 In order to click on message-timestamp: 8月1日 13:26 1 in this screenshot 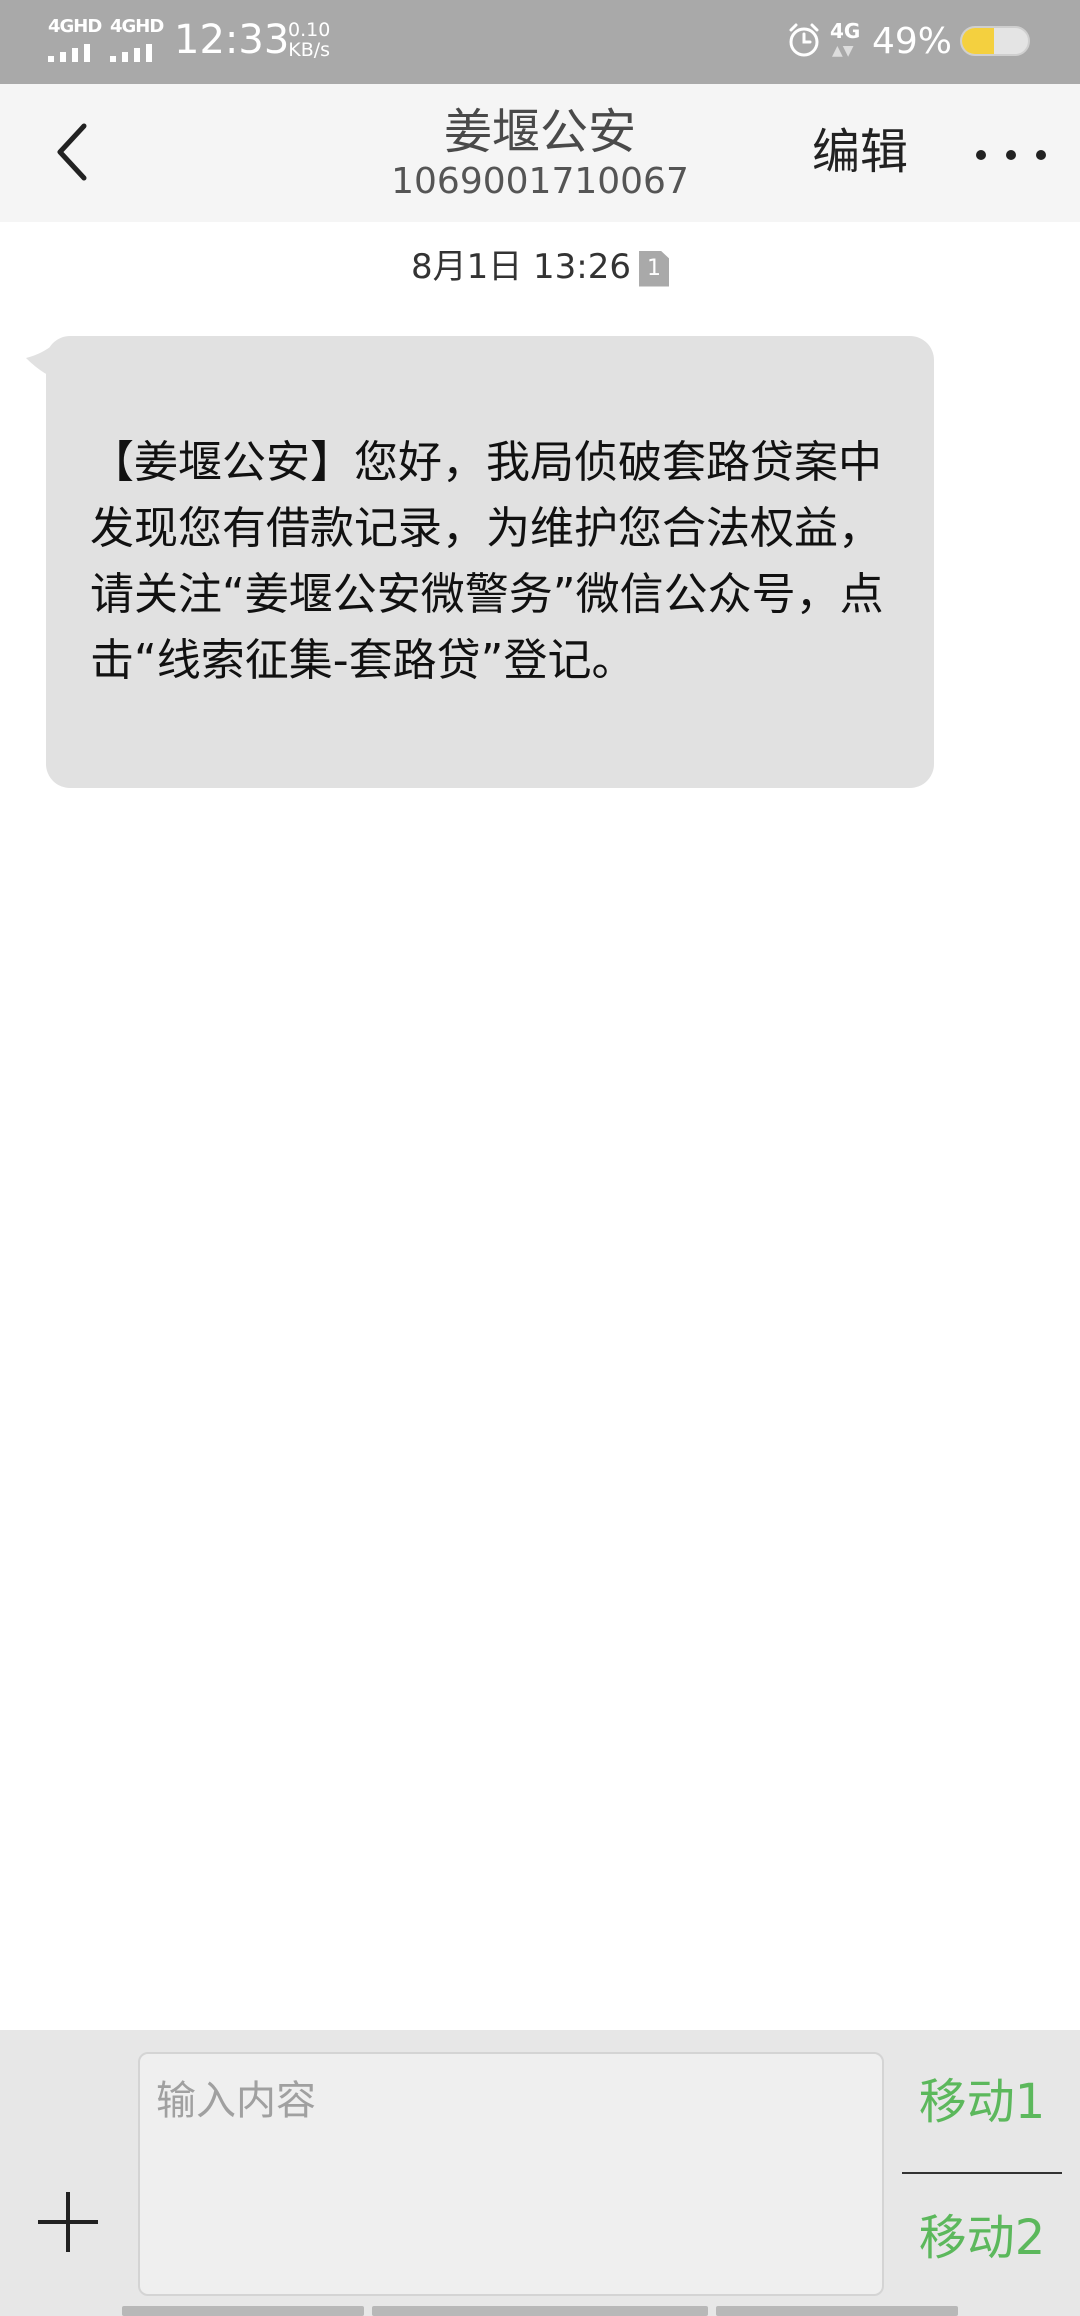, I will do `click(540, 267)`.